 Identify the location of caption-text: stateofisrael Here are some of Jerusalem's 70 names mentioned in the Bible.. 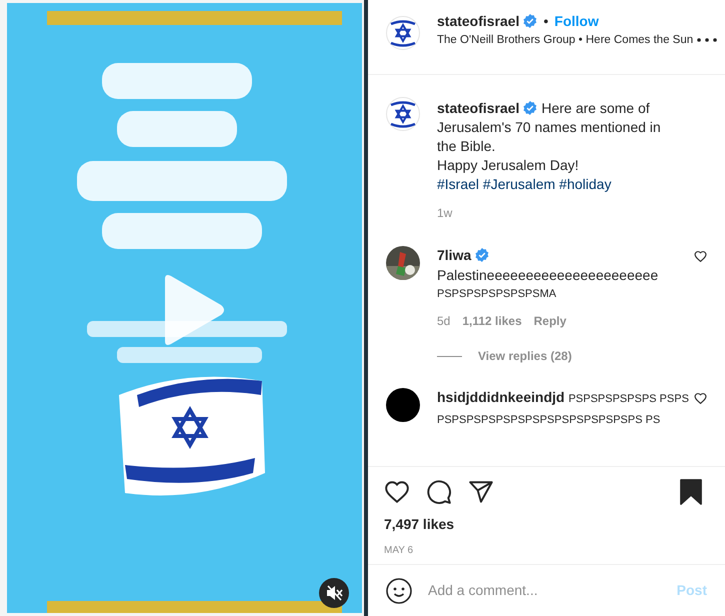
(549, 127).